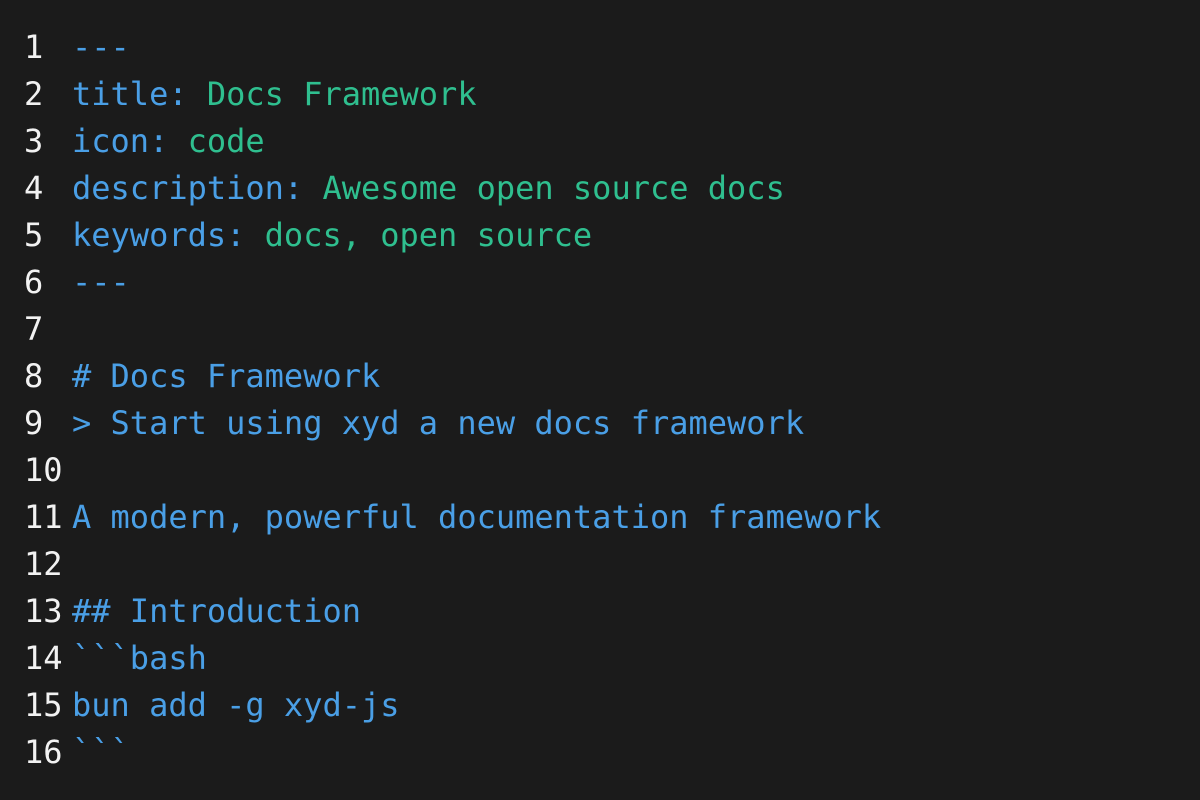 The width and height of the screenshot is (1200, 800). I want to click on line-number: 5, so click(34, 235).